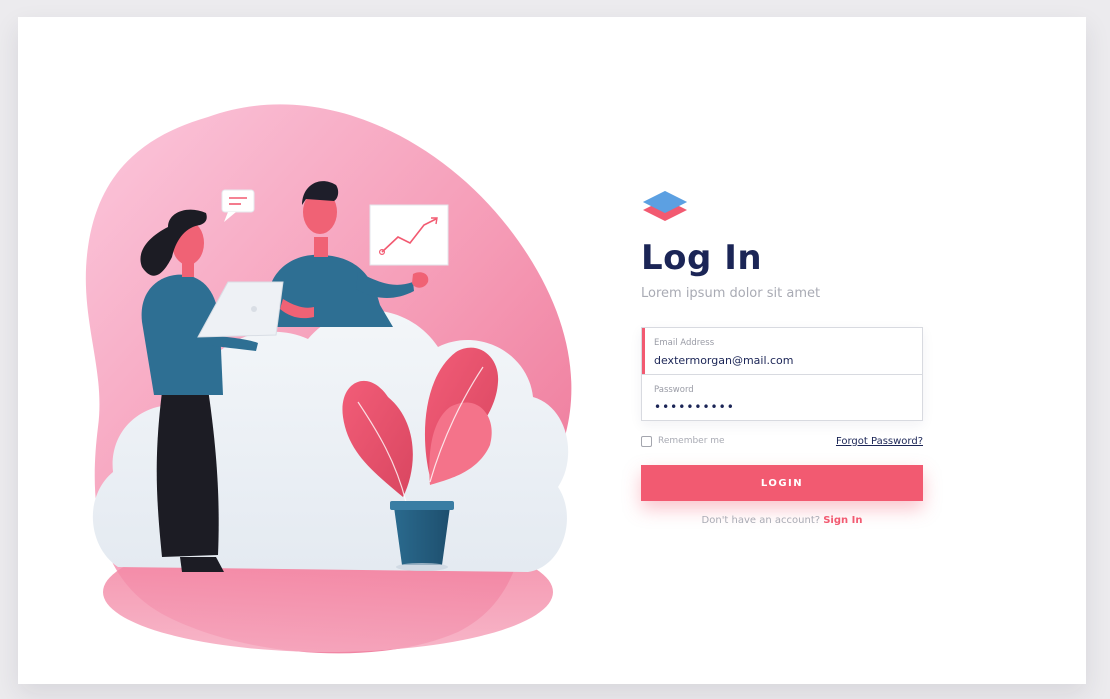 The width and height of the screenshot is (1110, 699). What do you see at coordinates (665, 206) in the screenshot?
I see `stacked-layers-logo-icon` at bounding box center [665, 206].